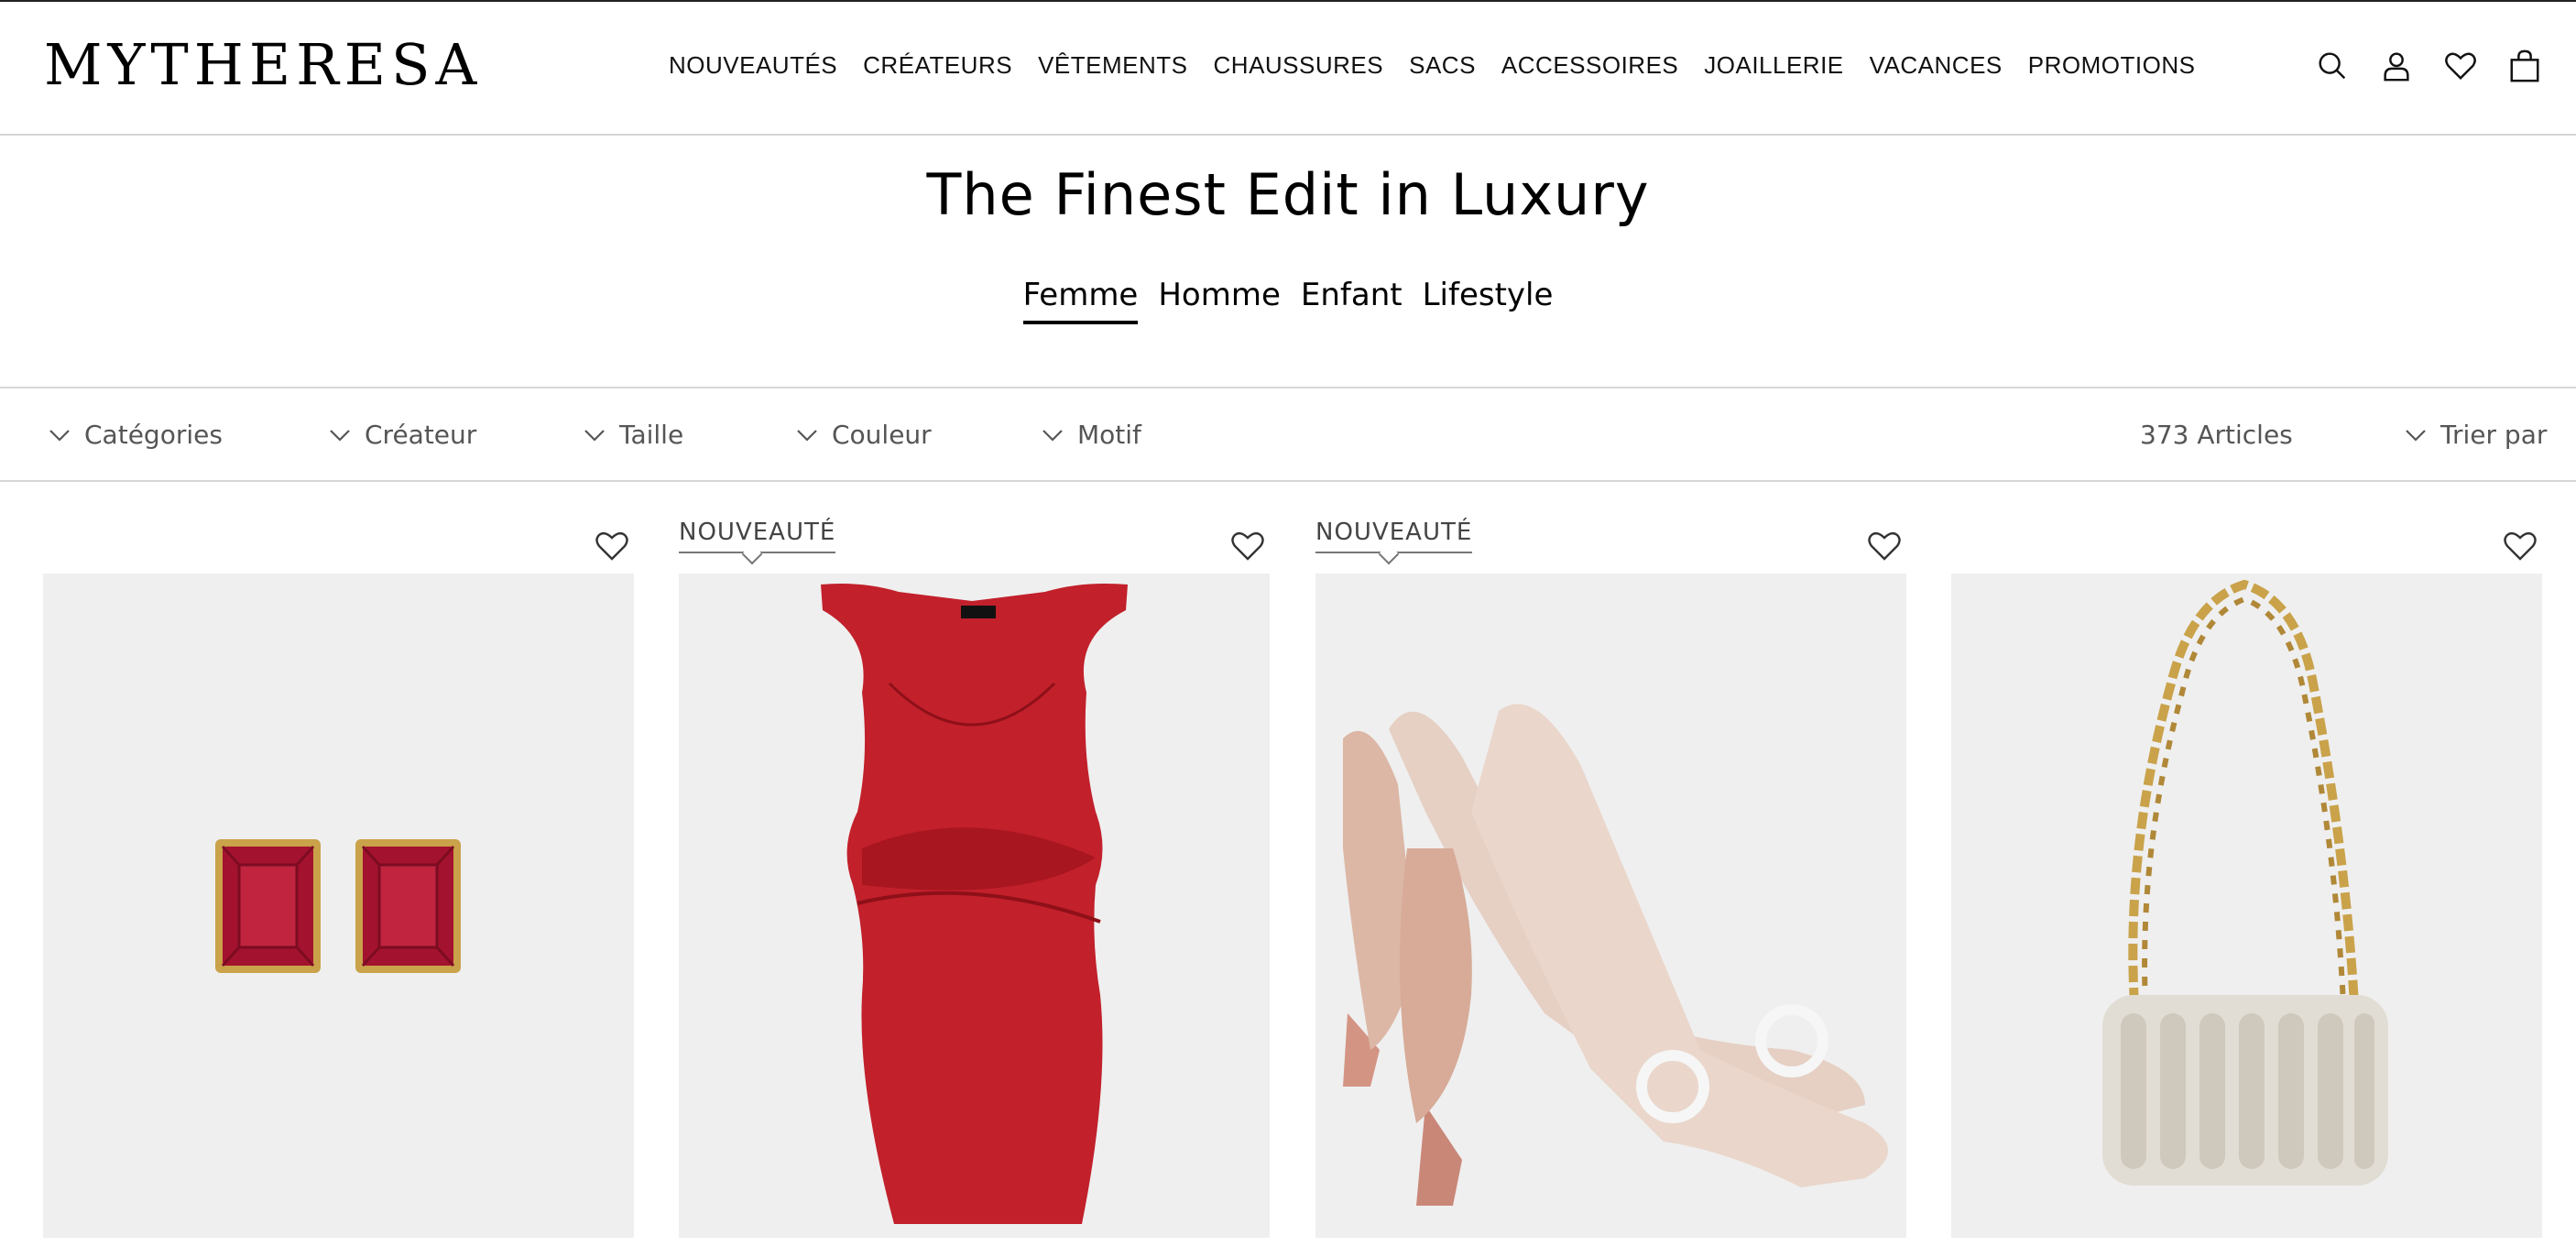 The height and width of the screenshot is (1246, 2576). Describe the element at coordinates (1488, 300) in the screenshot. I see `tab-lifestyle: Lifestyle` at that location.